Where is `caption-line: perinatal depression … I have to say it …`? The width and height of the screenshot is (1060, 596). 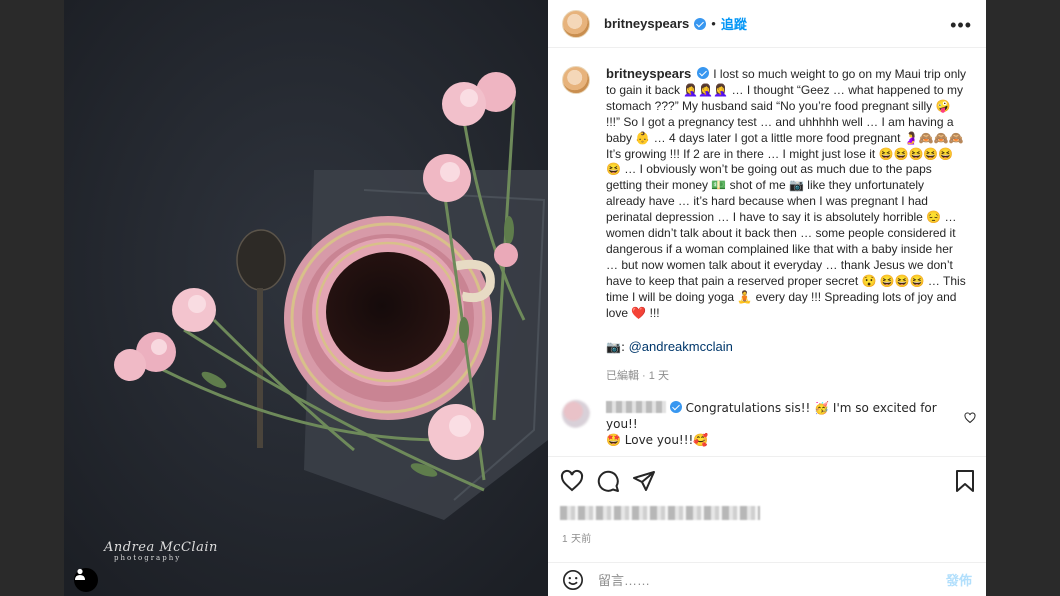
caption-line: perinatal depression … I have to say it … is located at coordinates (791, 218).